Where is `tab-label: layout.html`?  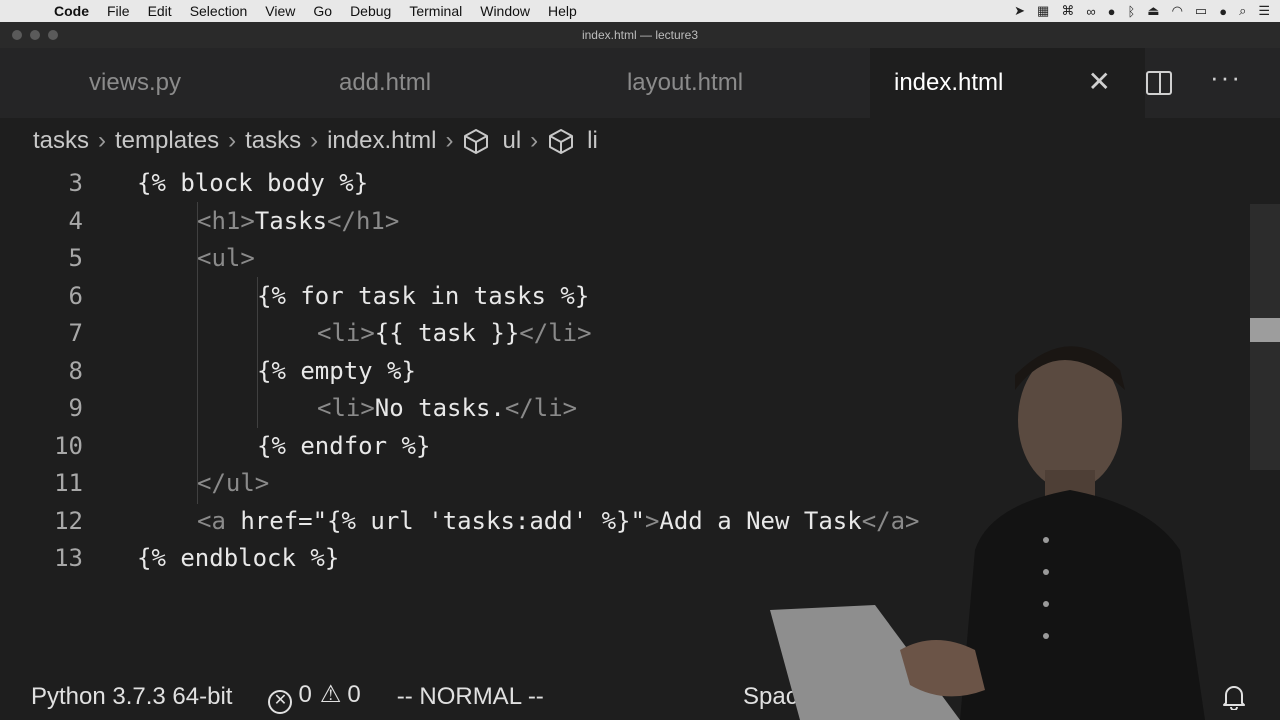
tab-label: layout.html is located at coordinates (685, 82).